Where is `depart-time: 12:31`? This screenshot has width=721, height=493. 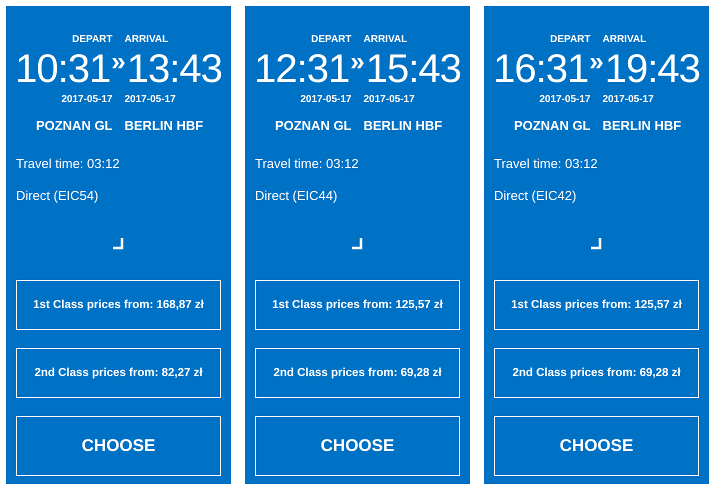
depart-time: 12:31 is located at coordinates (302, 69).